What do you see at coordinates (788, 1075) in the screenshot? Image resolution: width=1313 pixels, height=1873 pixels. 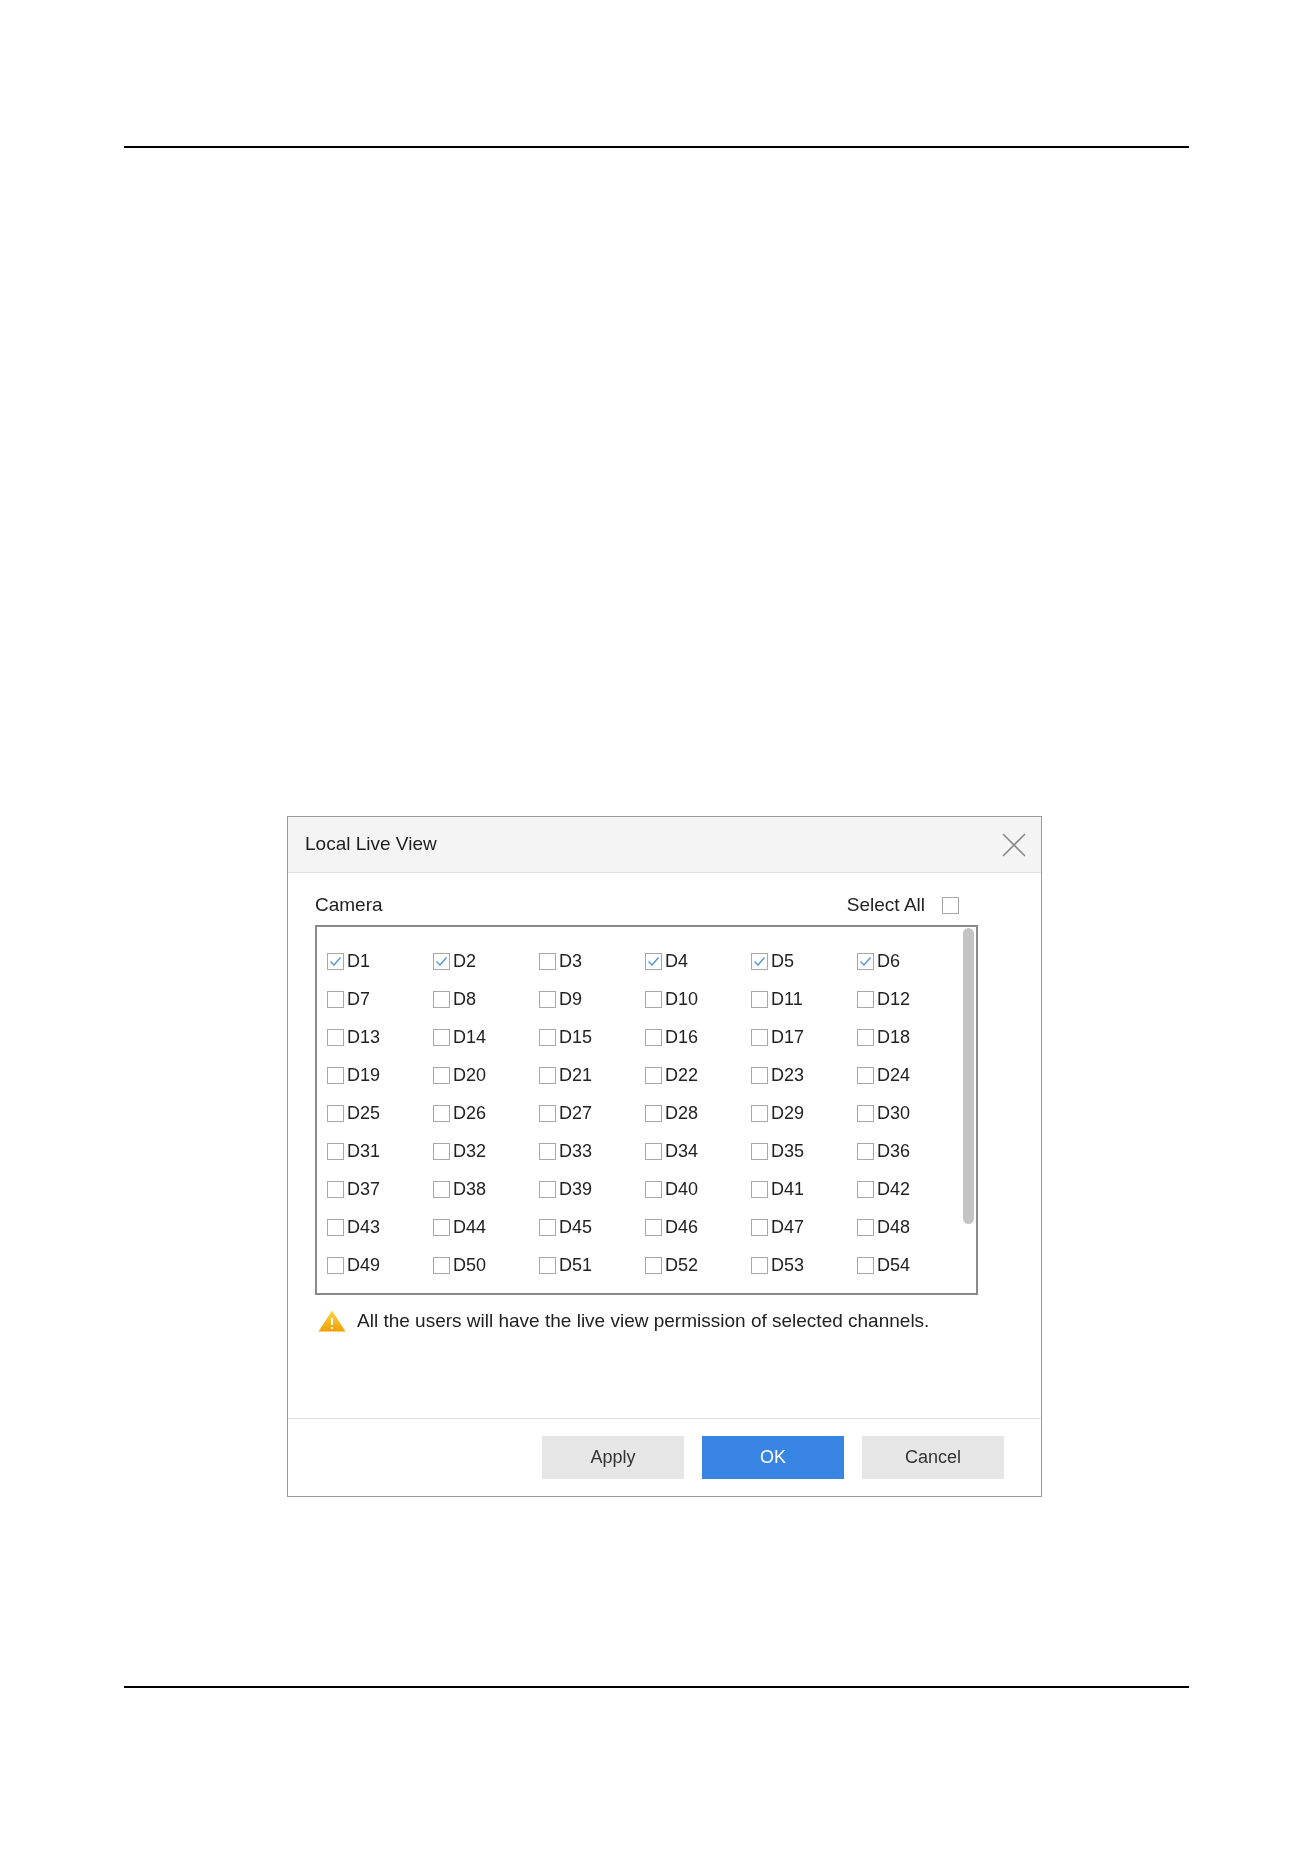 I see `channel-label: D23` at bounding box center [788, 1075].